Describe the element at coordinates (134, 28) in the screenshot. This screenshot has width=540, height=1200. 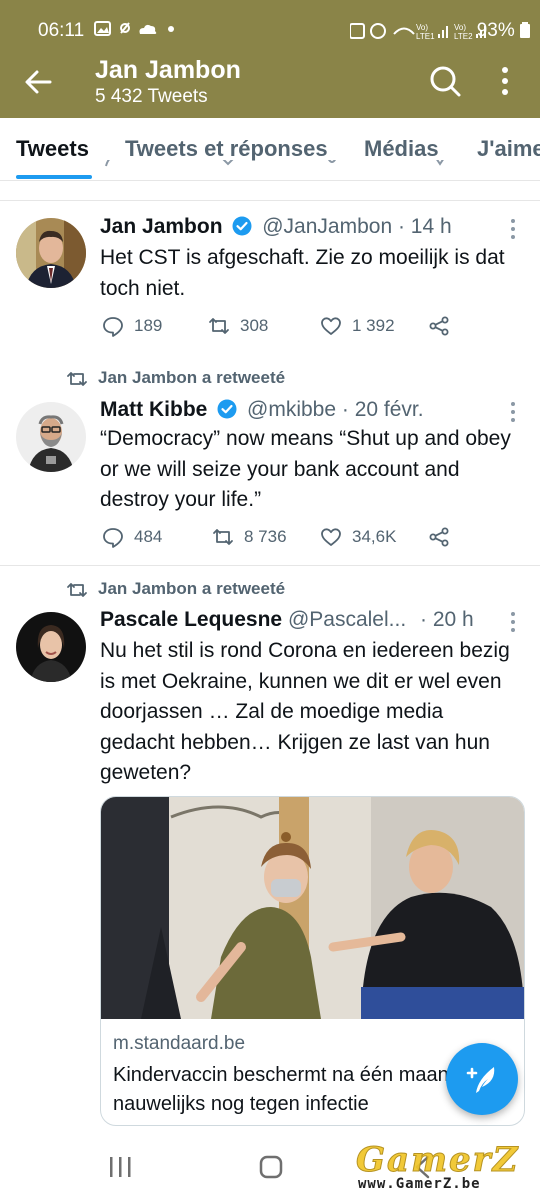
I see `status-notification-icons` at that location.